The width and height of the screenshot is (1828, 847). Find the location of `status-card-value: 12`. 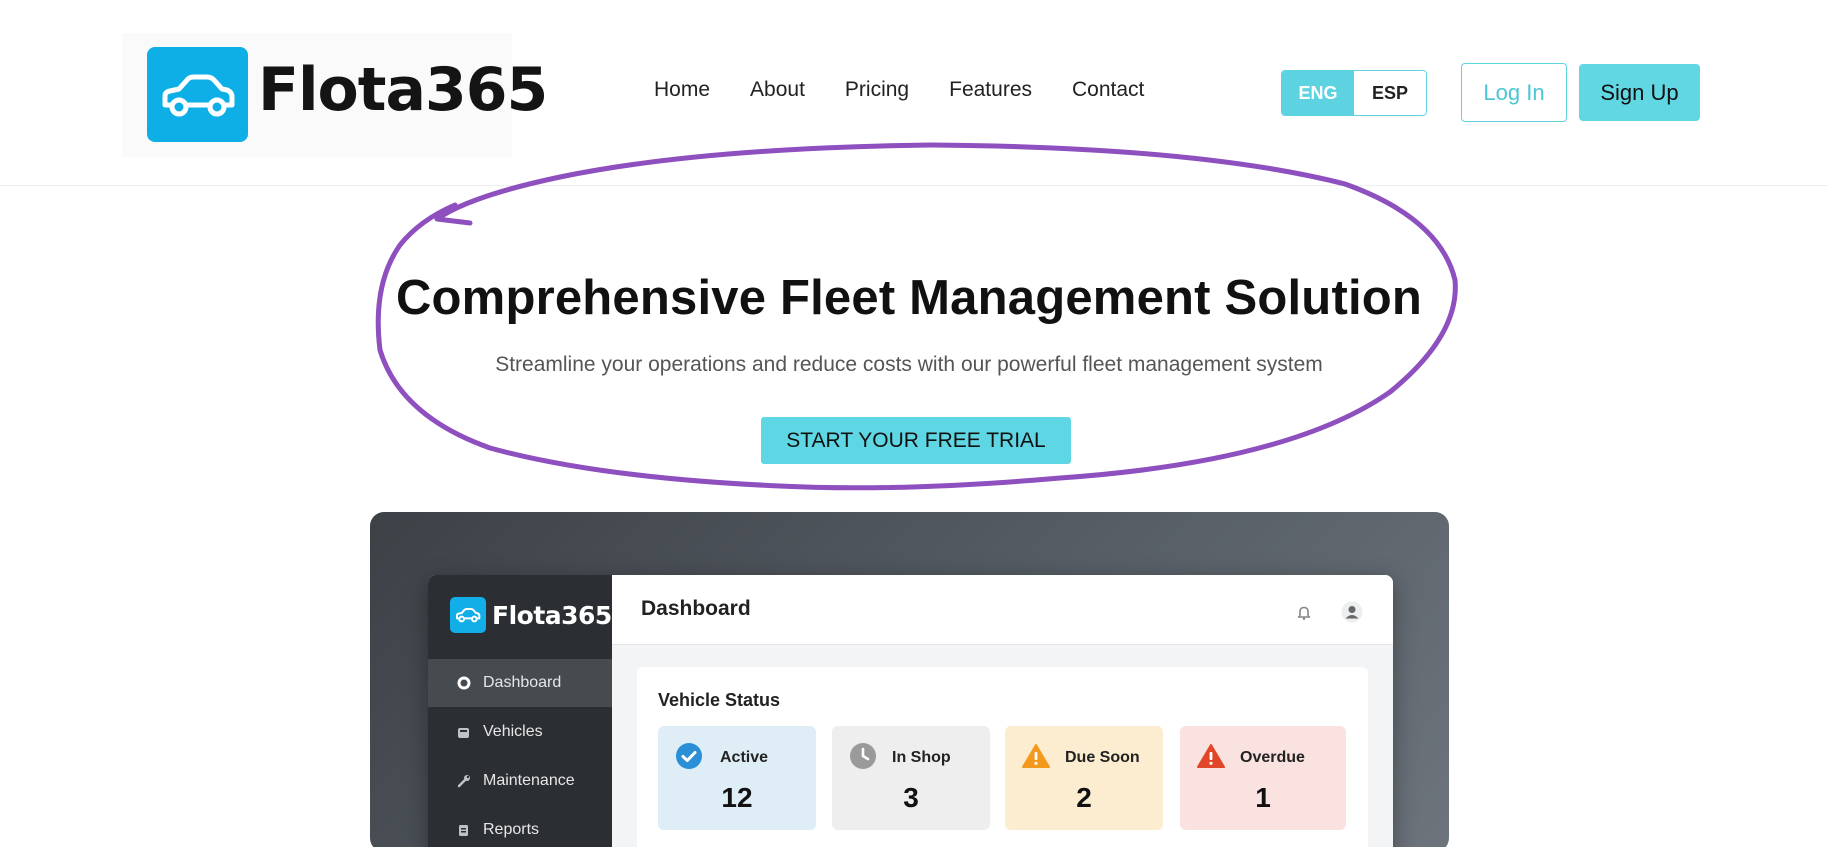

status-card-value: 12 is located at coordinates (737, 797).